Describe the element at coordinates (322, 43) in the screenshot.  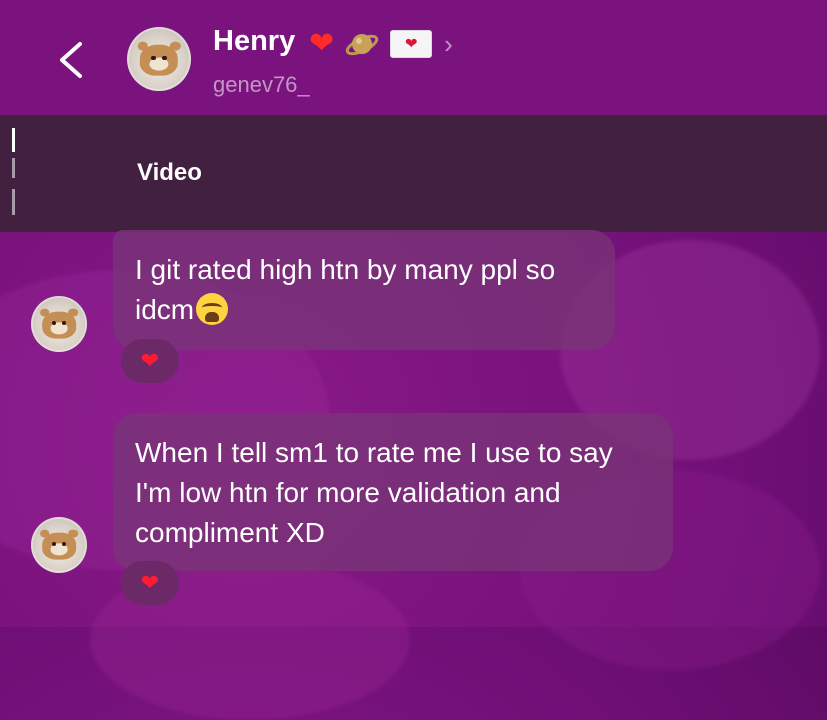
I see `red-heart-icon: ❤` at that location.